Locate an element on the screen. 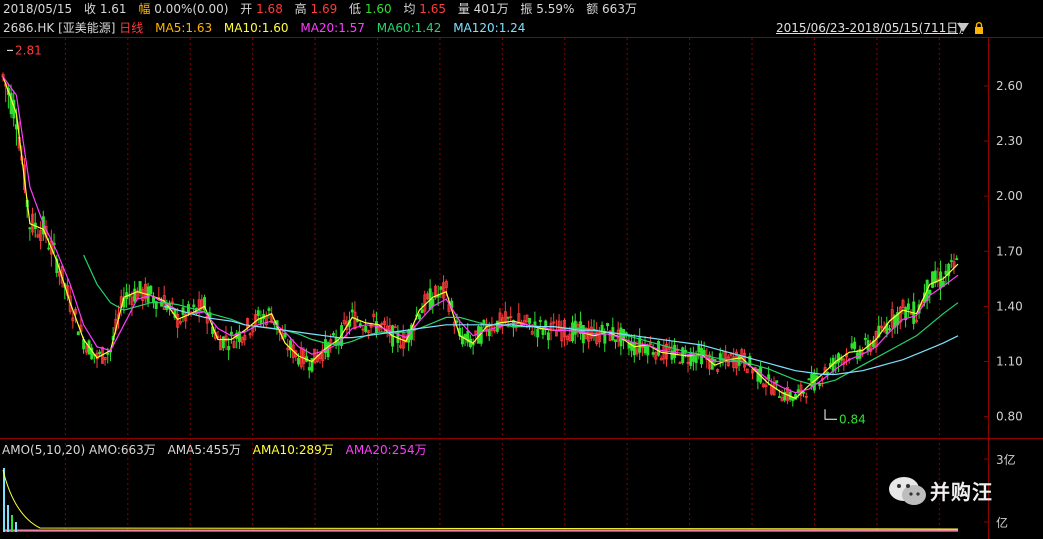  amplitude-value: 5.59% is located at coordinates (555, 9).